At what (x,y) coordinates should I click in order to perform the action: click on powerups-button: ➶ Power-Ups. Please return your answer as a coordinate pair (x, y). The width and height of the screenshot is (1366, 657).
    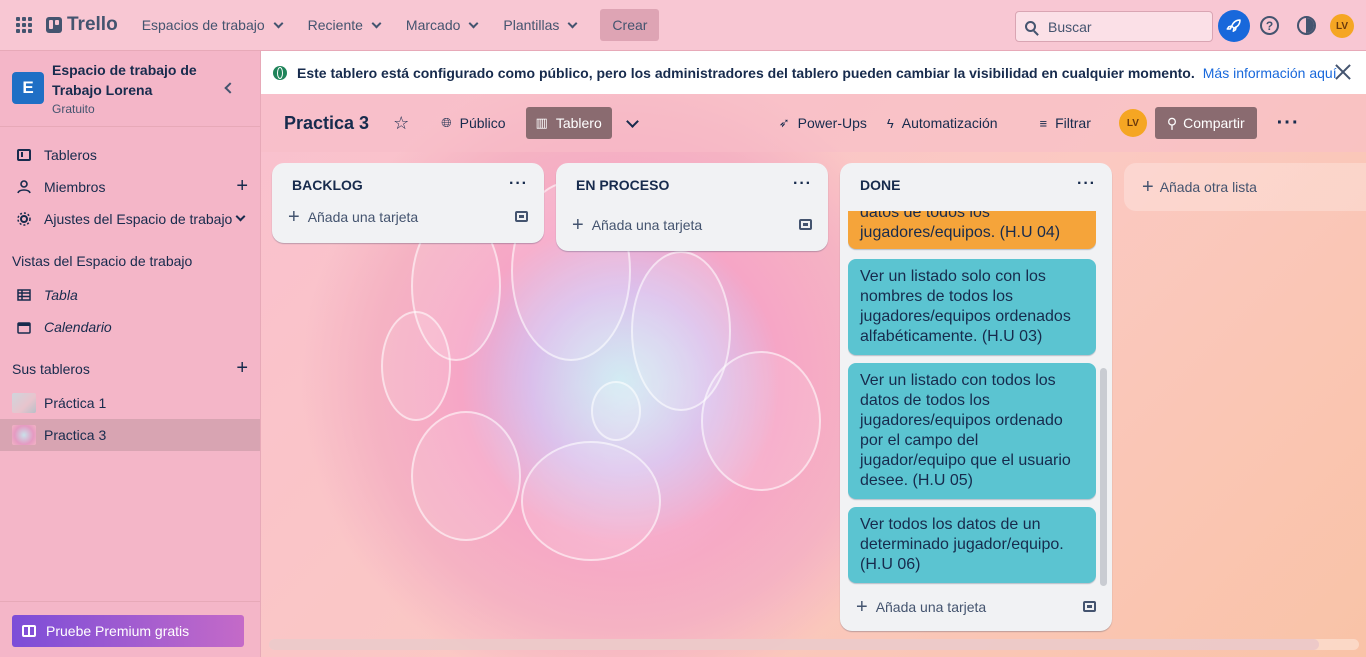
    Looking at the image, I should click on (823, 123).